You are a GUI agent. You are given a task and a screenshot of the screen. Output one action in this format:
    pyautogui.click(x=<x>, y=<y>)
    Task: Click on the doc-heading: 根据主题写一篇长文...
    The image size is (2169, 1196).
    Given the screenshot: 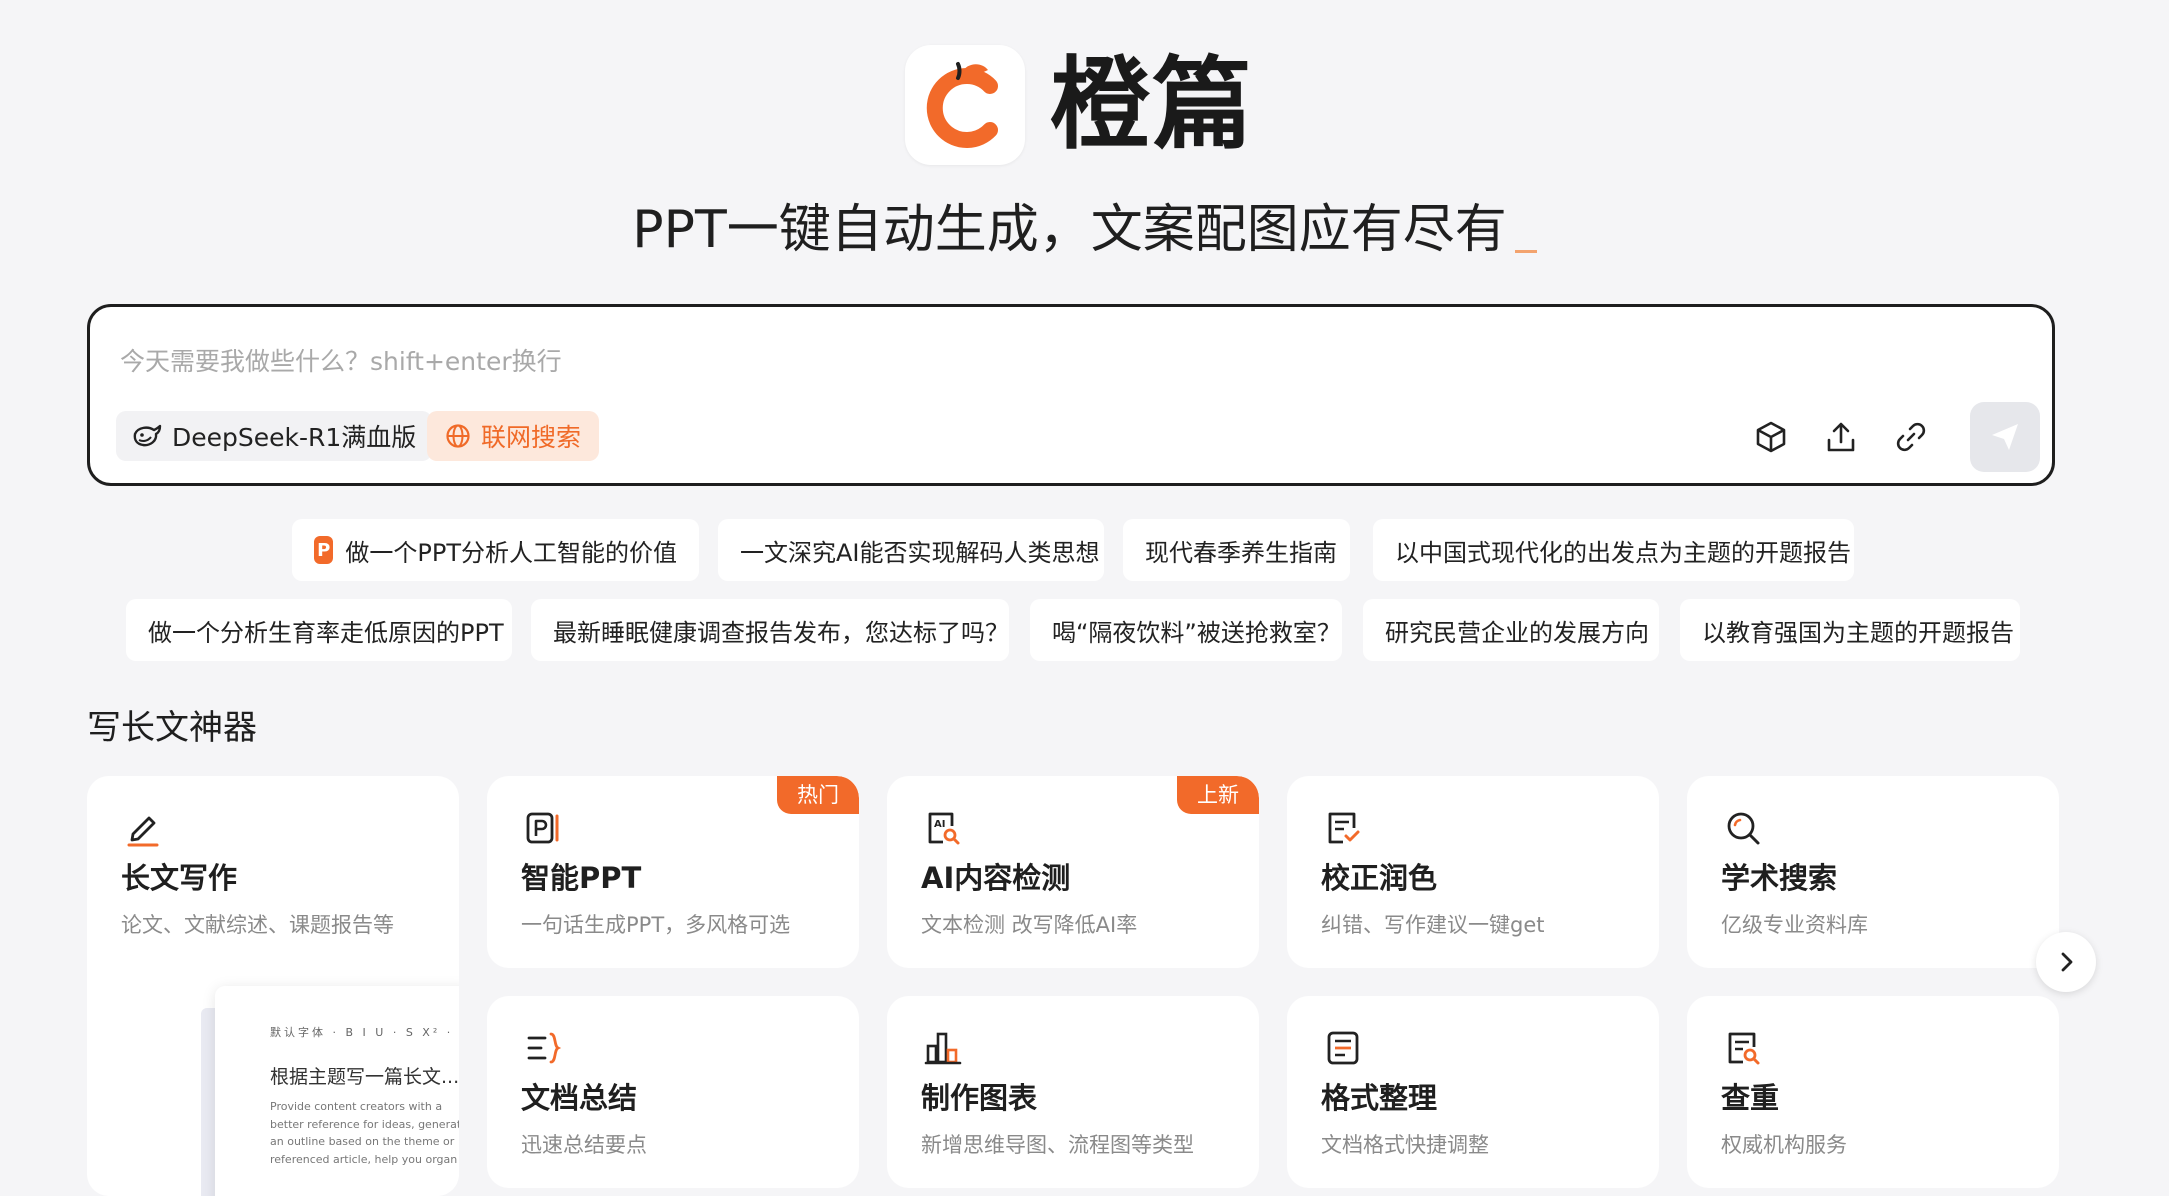 What is the action you would take?
    pyautogui.click(x=364, y=1077)
    